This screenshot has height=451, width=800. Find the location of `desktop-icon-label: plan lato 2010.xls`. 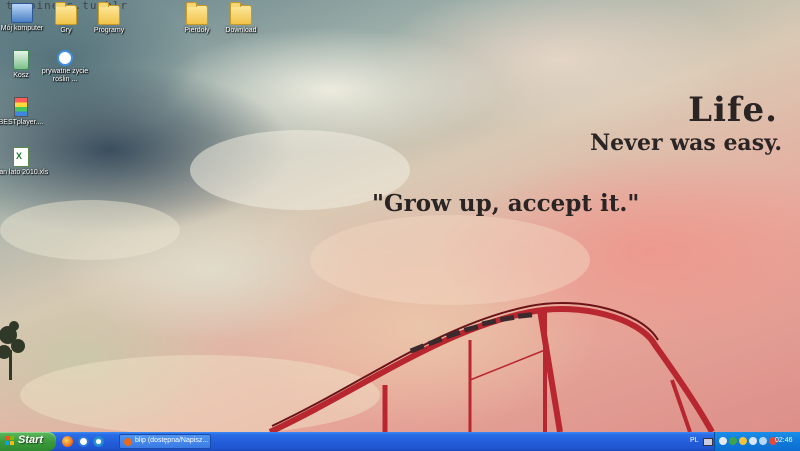

desktop-icon-label: plan lato 2010.xls is located at coordinates (24, 172).